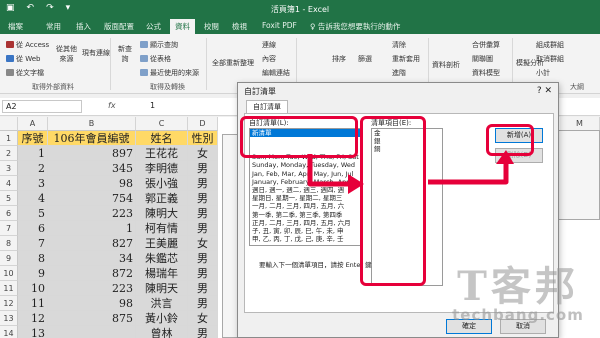 This screenshot has width=600, height=338. I want to click on table-cell: 9, so click(33, 273).